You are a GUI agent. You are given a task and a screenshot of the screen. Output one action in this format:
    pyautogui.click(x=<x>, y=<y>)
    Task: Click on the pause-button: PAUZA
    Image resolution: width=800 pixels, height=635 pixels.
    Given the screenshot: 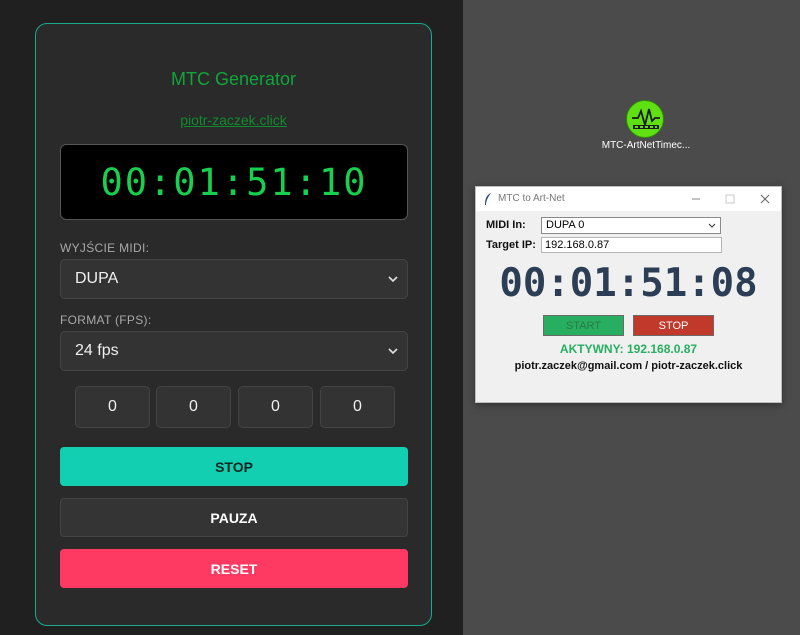 What is the action you would take?
    pyautogui.click(x=234, y=517)
    